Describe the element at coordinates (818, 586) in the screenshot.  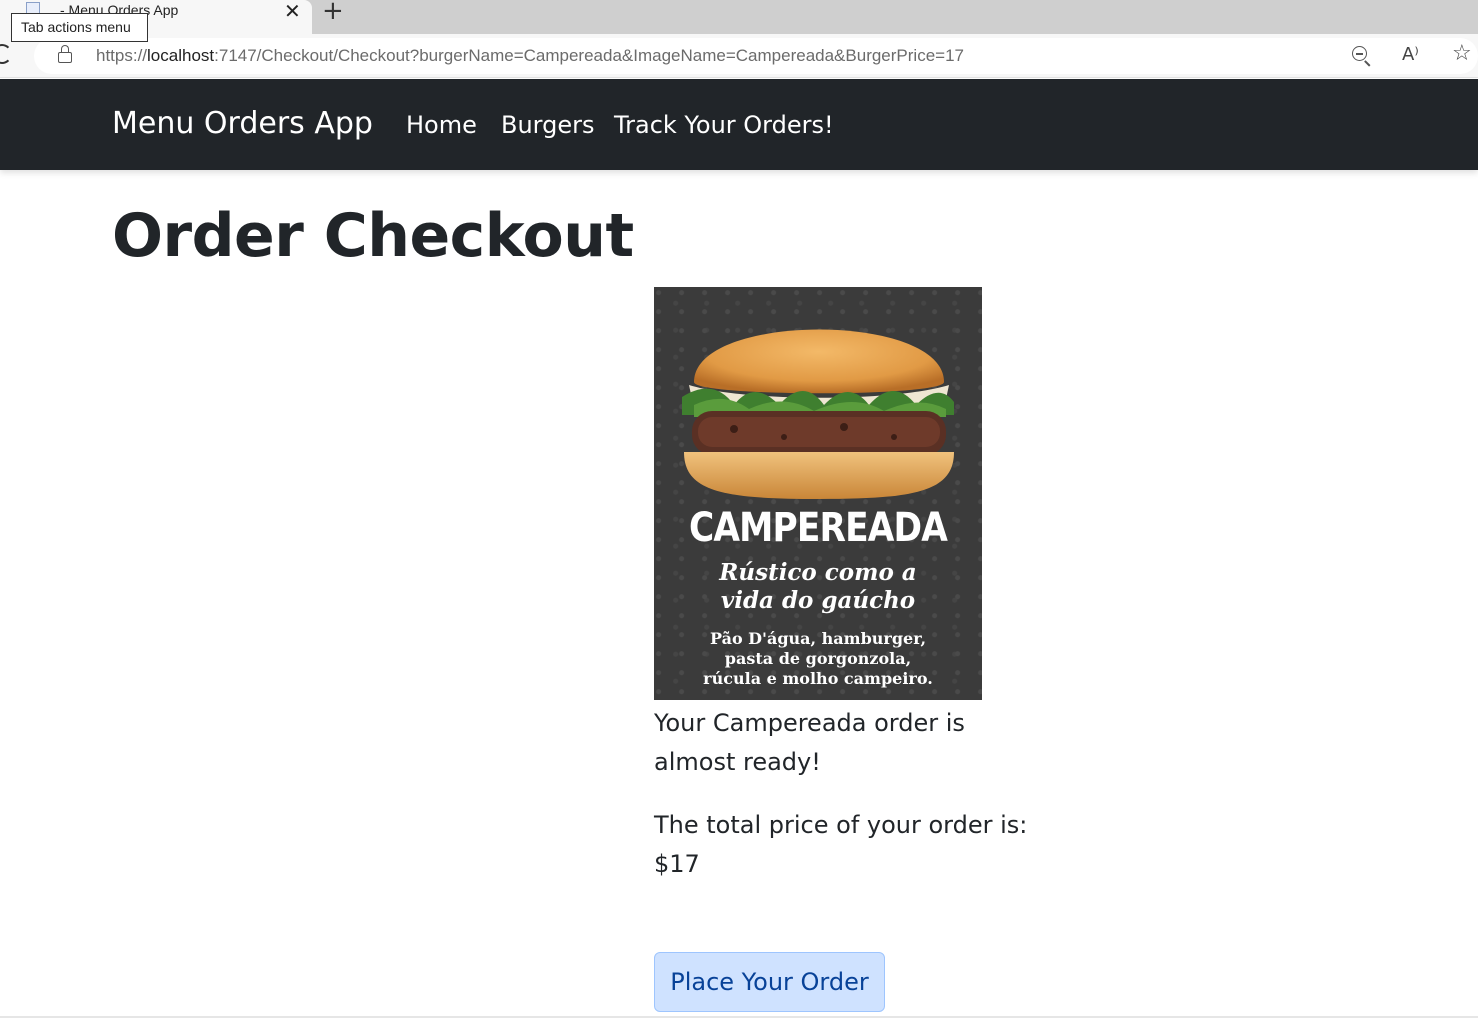
I see `image-tagline: Rústico como a vida do gaúcho` at that location.